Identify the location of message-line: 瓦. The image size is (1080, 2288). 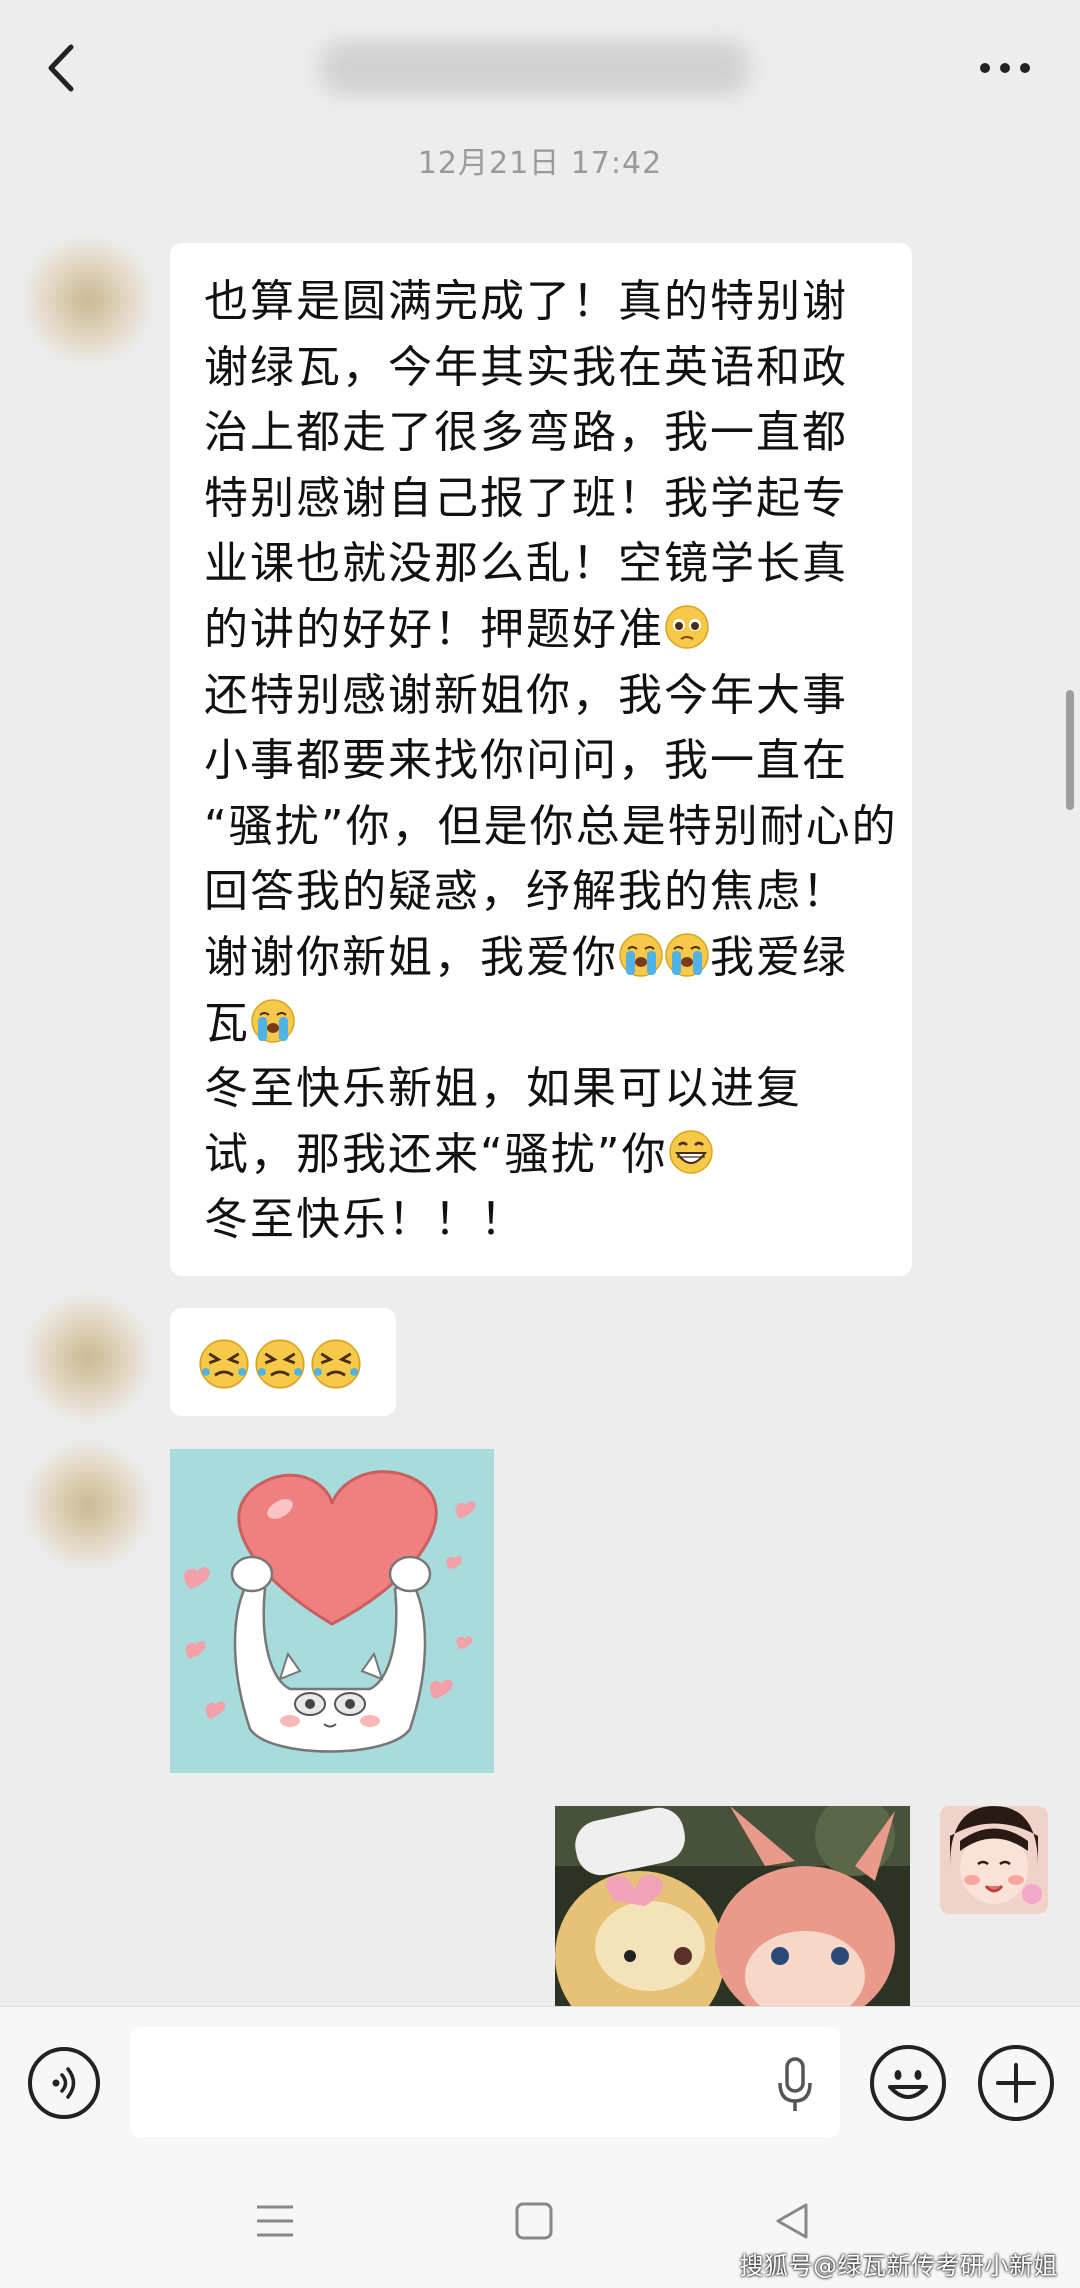
(227, 1023).